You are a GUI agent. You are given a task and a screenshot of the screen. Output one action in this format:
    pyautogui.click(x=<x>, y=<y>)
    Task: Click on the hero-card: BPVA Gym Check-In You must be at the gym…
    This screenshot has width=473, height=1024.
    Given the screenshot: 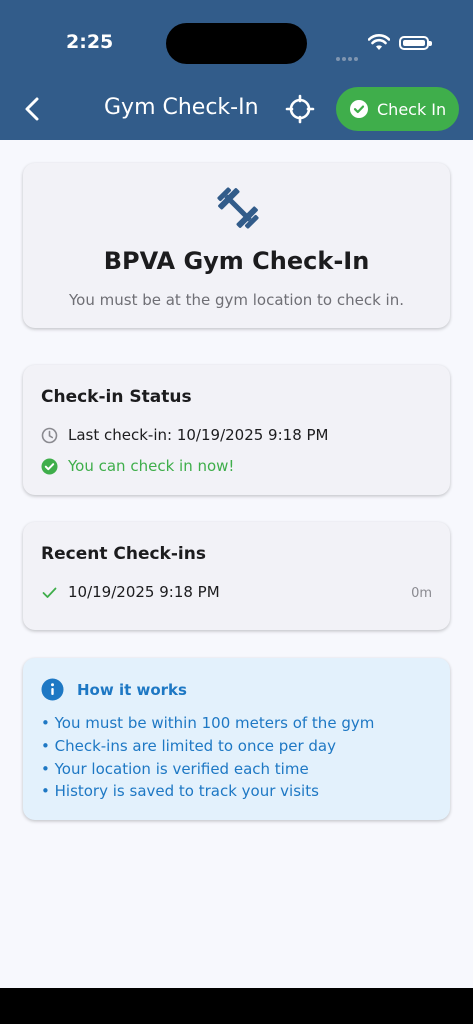 What is the action you would take?
    pyautogui.click(x=236, y=245)
    